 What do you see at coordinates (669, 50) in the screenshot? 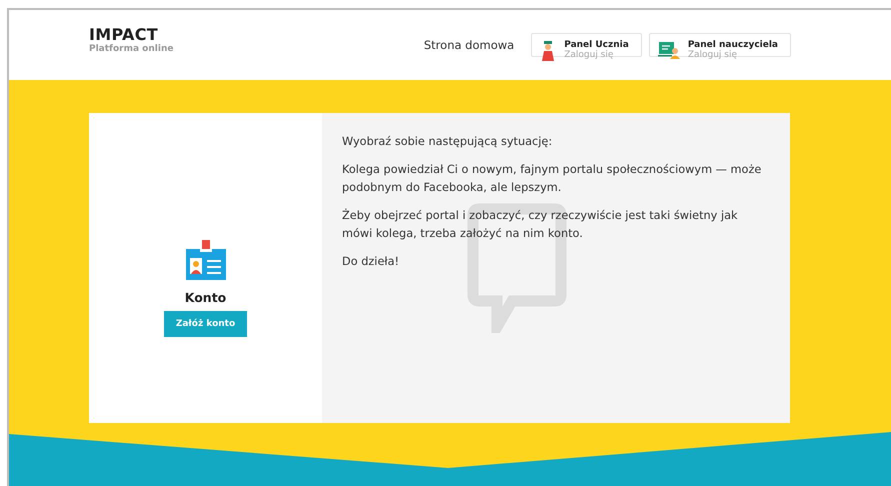
I see `teacher-icon` at bounding box center [669, 50].